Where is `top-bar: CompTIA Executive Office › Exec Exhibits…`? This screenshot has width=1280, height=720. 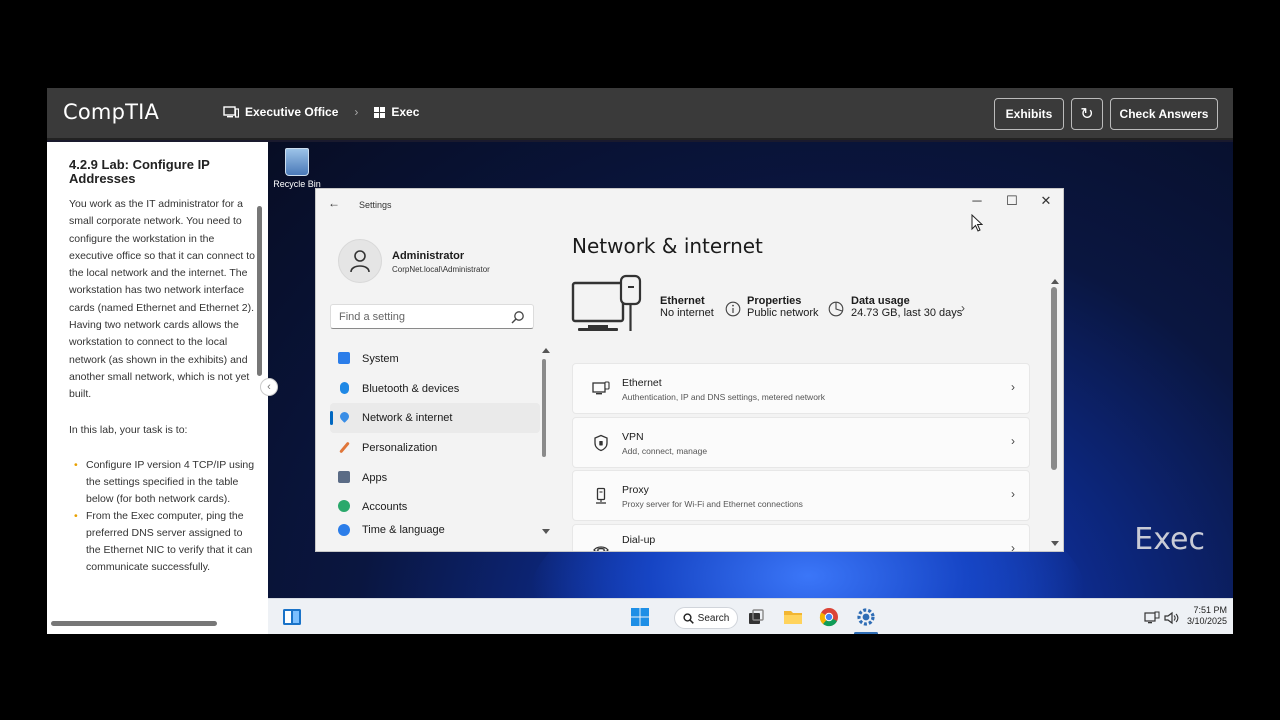 top-bar: CompTIA Executive Office › Exec Exhibits… is located at coordinates (640, 114).